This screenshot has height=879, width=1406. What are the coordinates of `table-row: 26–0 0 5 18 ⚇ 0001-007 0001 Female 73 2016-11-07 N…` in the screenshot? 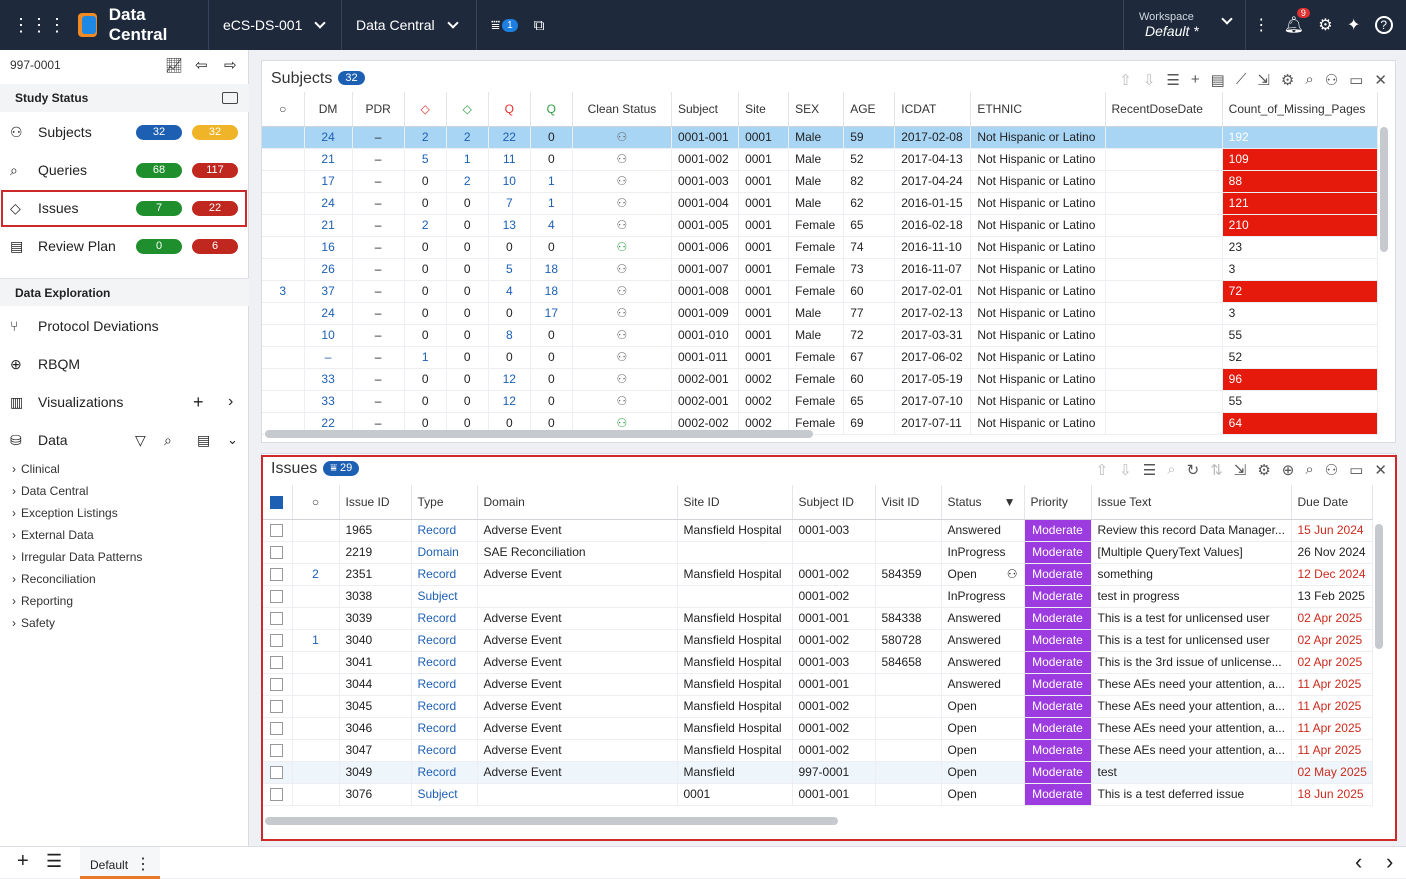 It's located at (820, 269).